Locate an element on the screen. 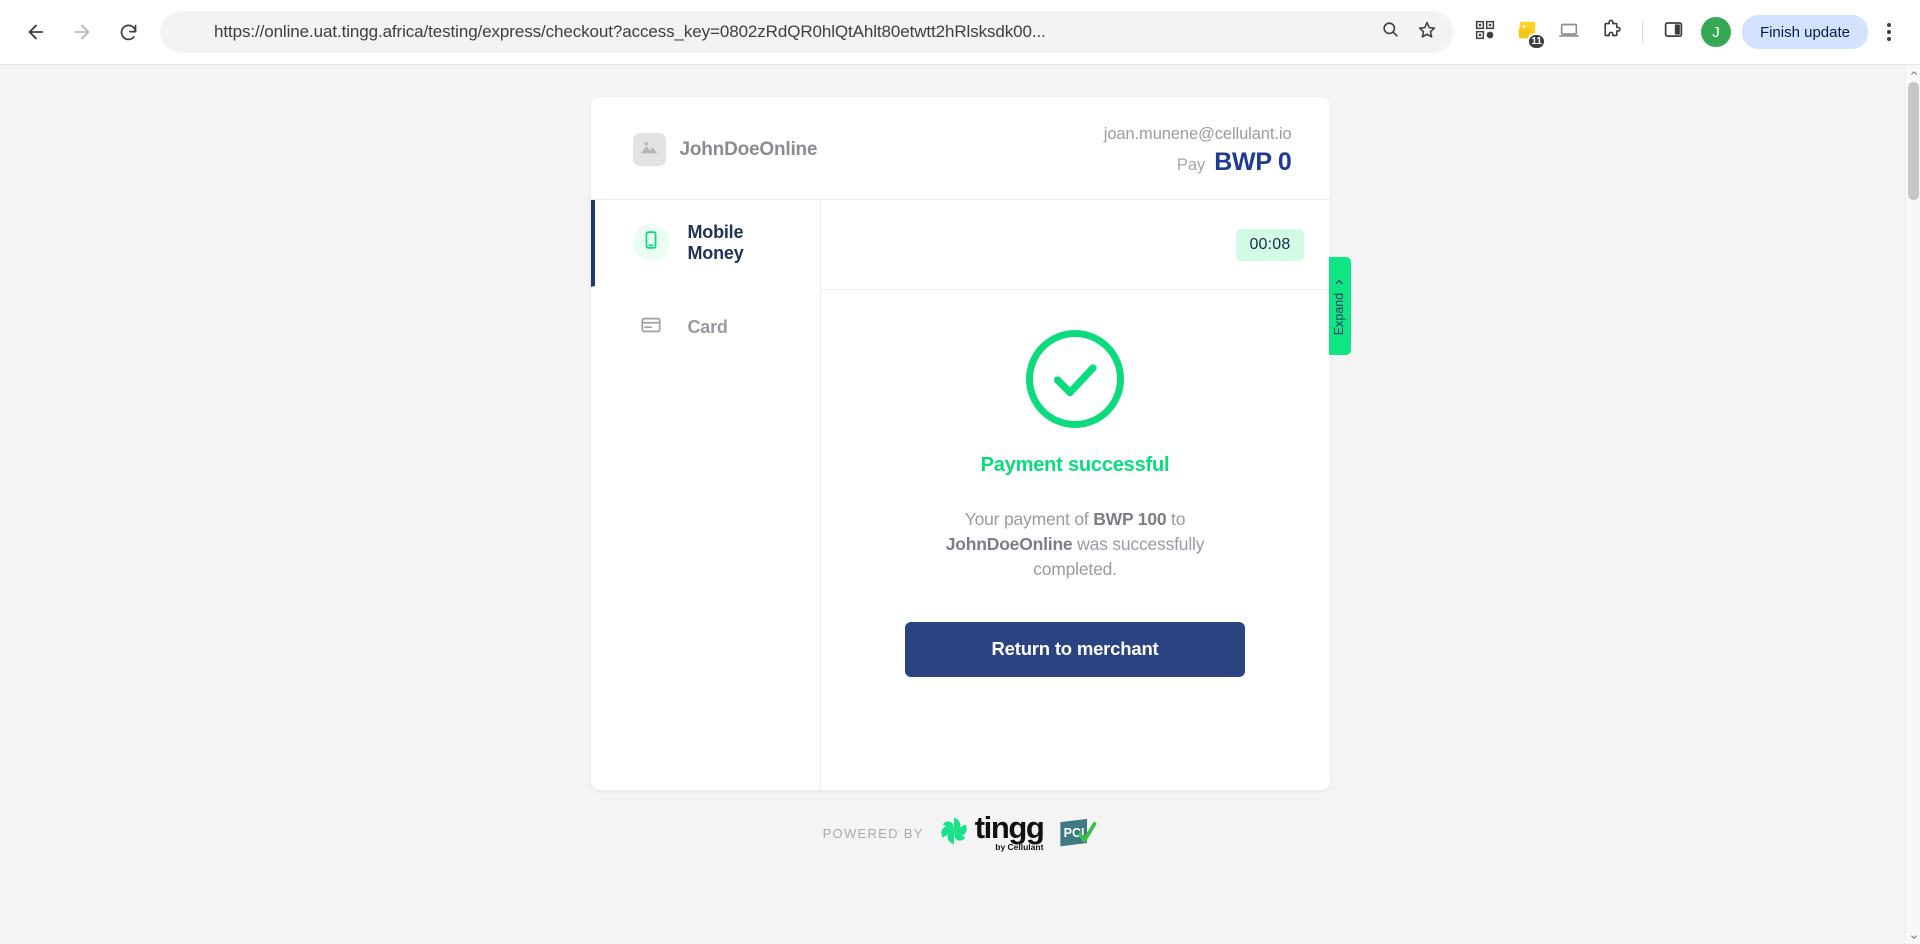 This screenshot has height=944, width=1920. powered-by-label: POWERED BY is located at coordinates (873, 833).